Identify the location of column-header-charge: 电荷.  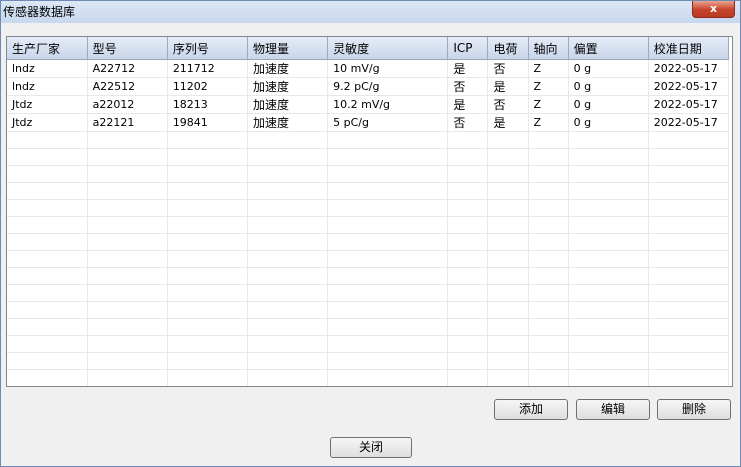
(508, 48).